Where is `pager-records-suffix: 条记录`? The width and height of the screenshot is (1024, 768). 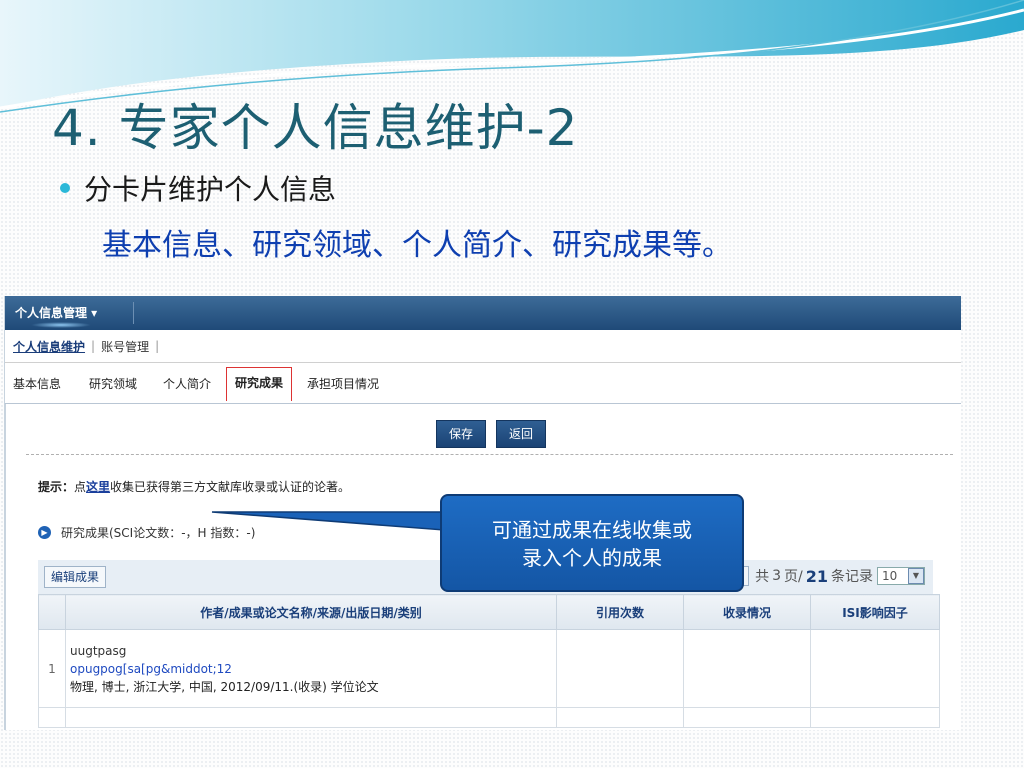
pager-records-suffix: 条记录 is located at coordinates (852, 577).